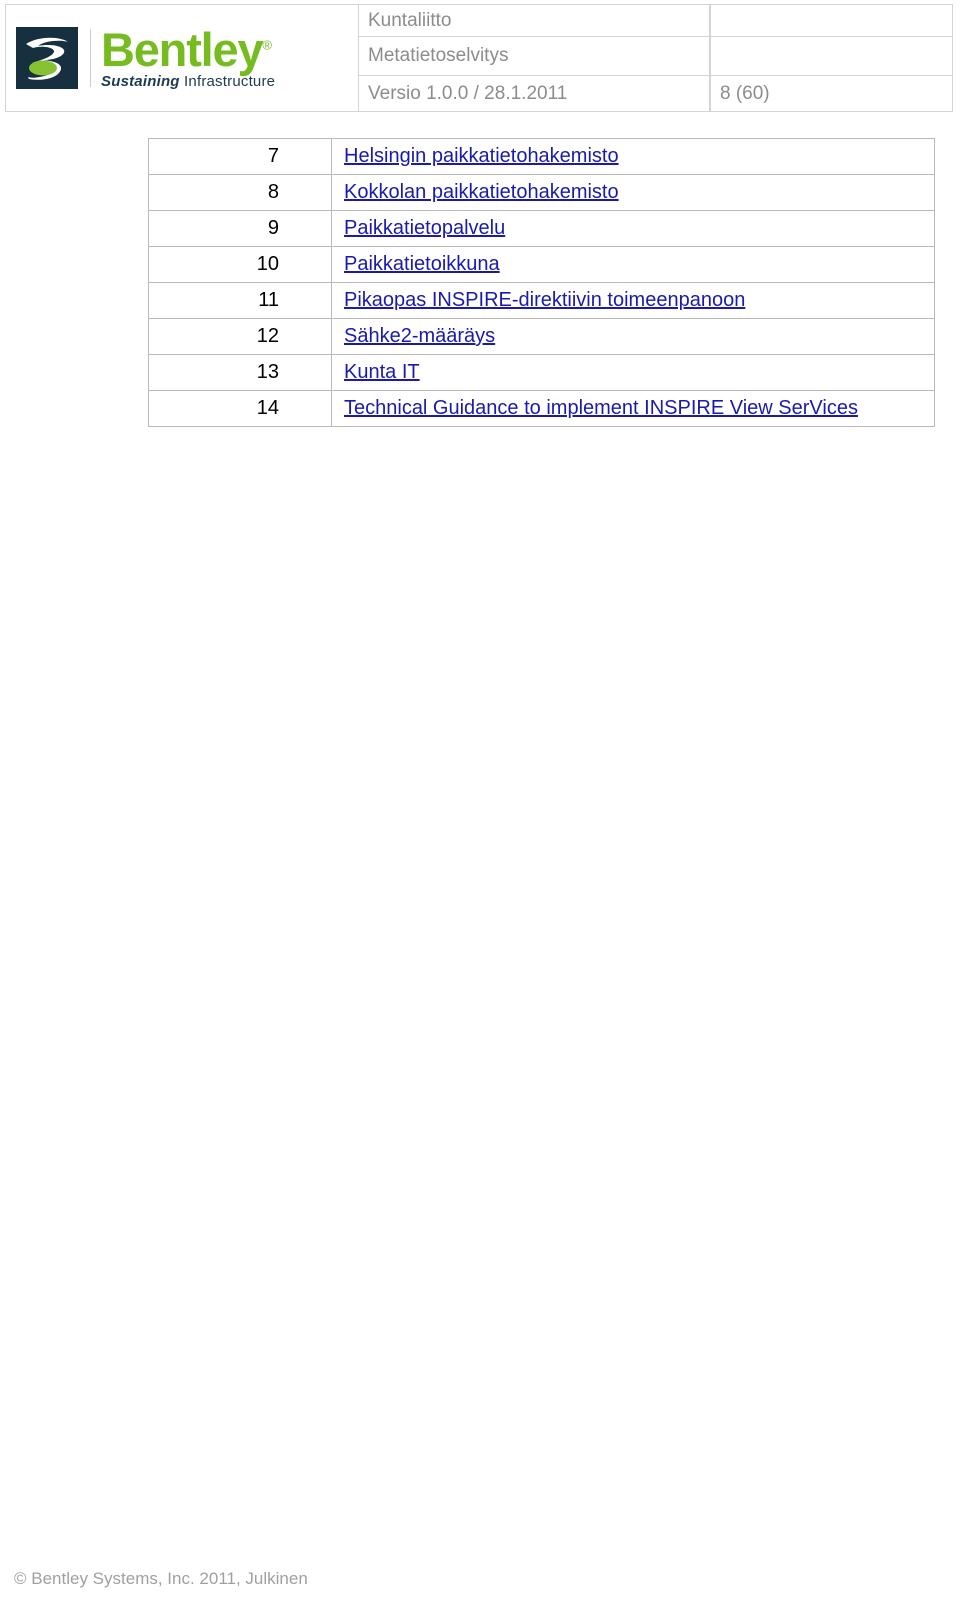  I want to click on row-title-cell: Paikkatietopalvelu, so click(633, 228).